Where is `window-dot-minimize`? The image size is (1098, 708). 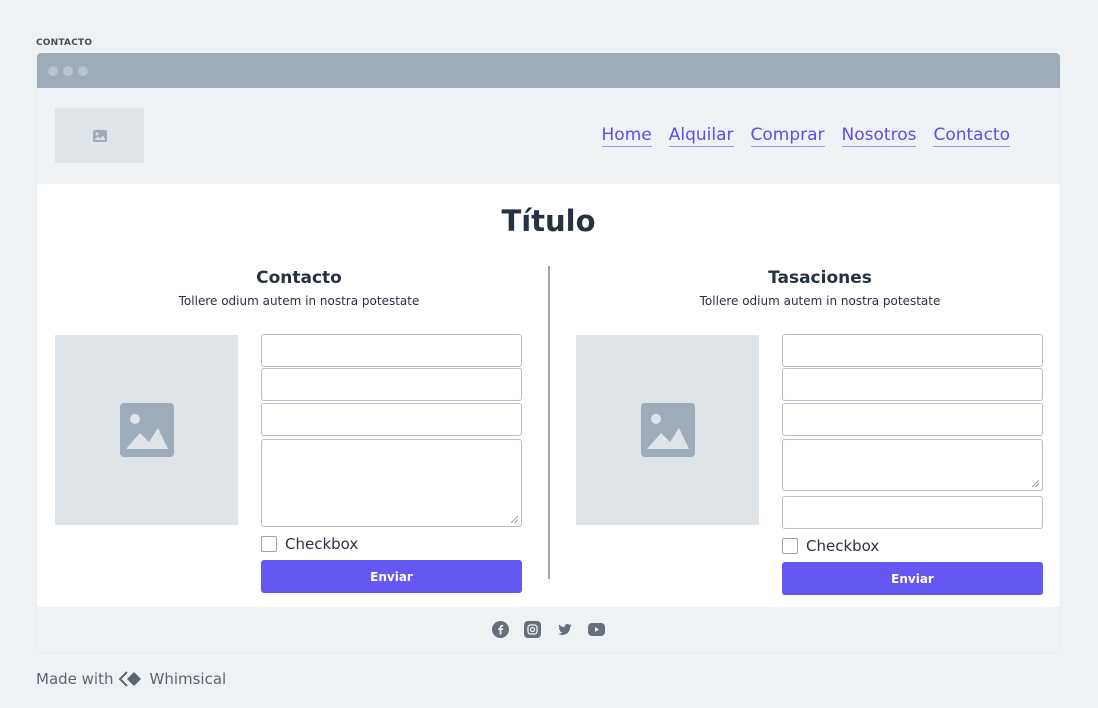
window-dot-minimize is located at coordinates (68, 70).